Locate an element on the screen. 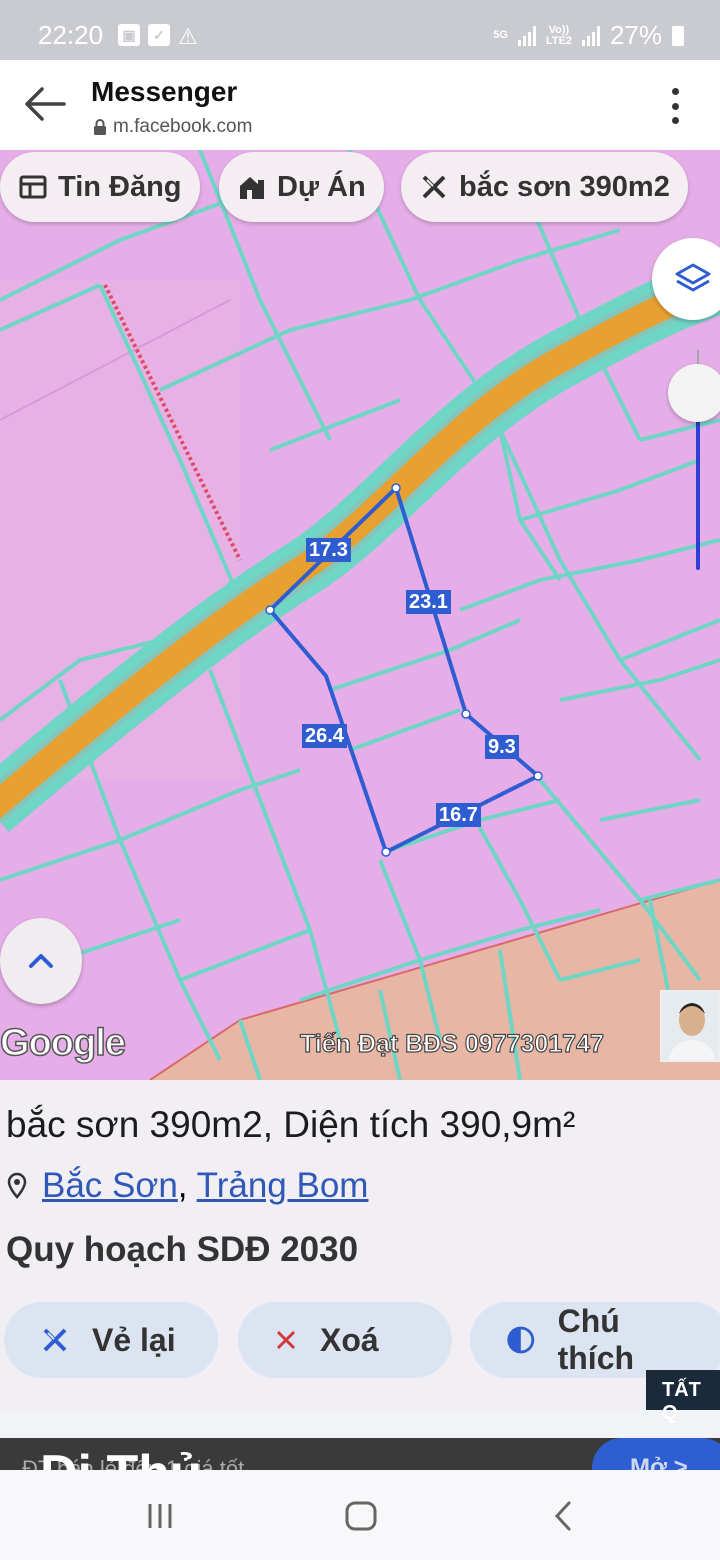  chip-label: Tin Đăng is located at coordinates (120, 186).